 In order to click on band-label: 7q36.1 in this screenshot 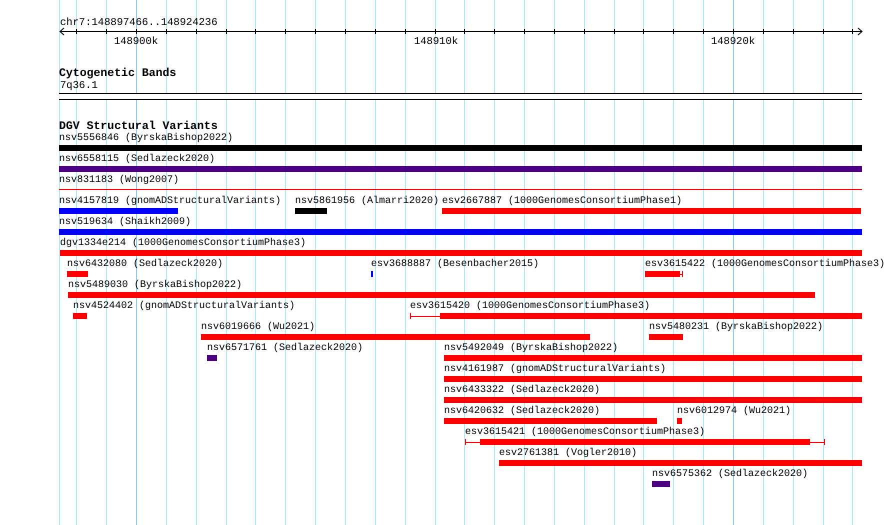, I will do `click(79, 86)`.